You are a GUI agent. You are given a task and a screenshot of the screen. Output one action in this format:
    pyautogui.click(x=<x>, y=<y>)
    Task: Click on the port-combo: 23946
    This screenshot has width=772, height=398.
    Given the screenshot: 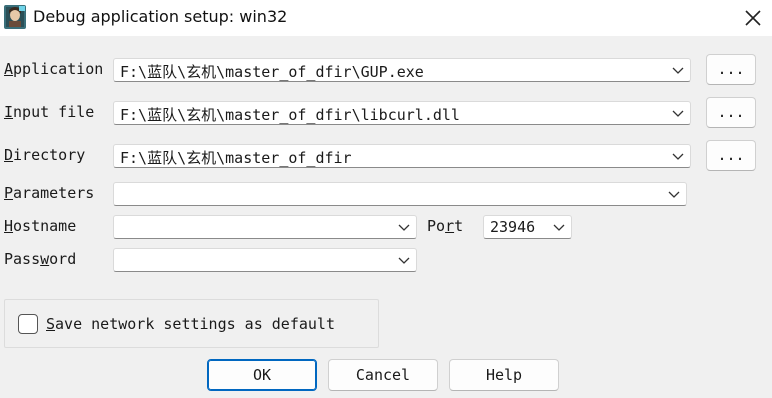 What is the action you would take?
    pyautogui.click(x=527, y=227)
    